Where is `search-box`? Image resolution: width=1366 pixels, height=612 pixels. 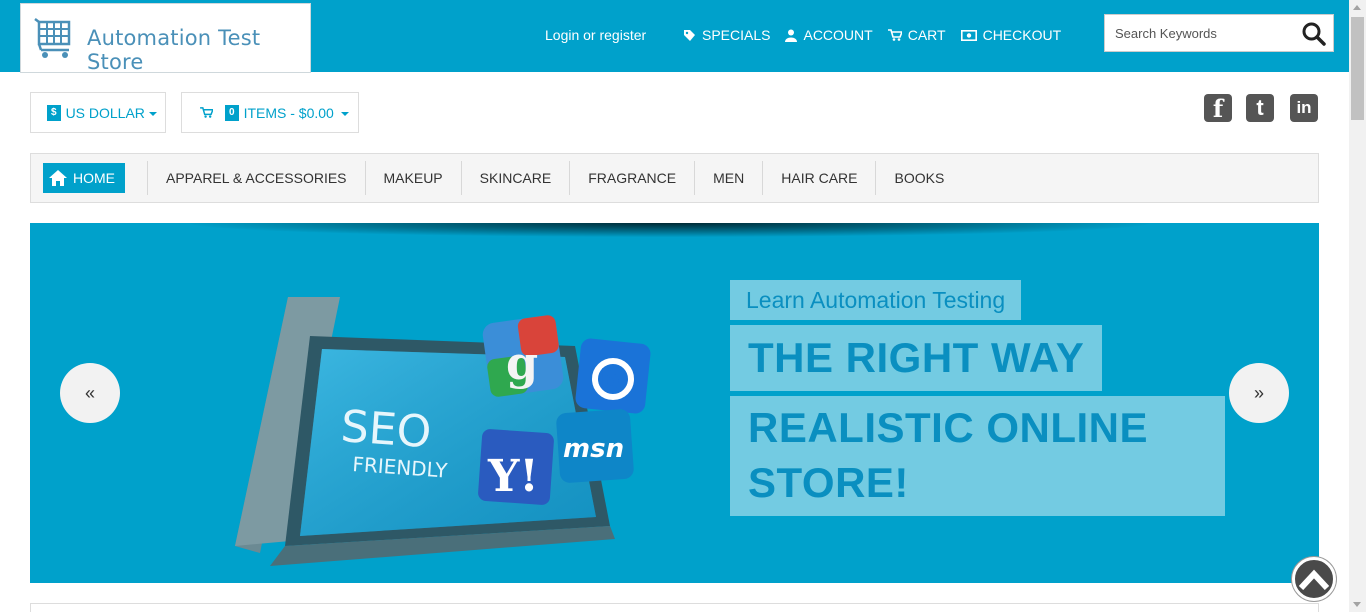
search-box is located at coordinates (1219, 33).